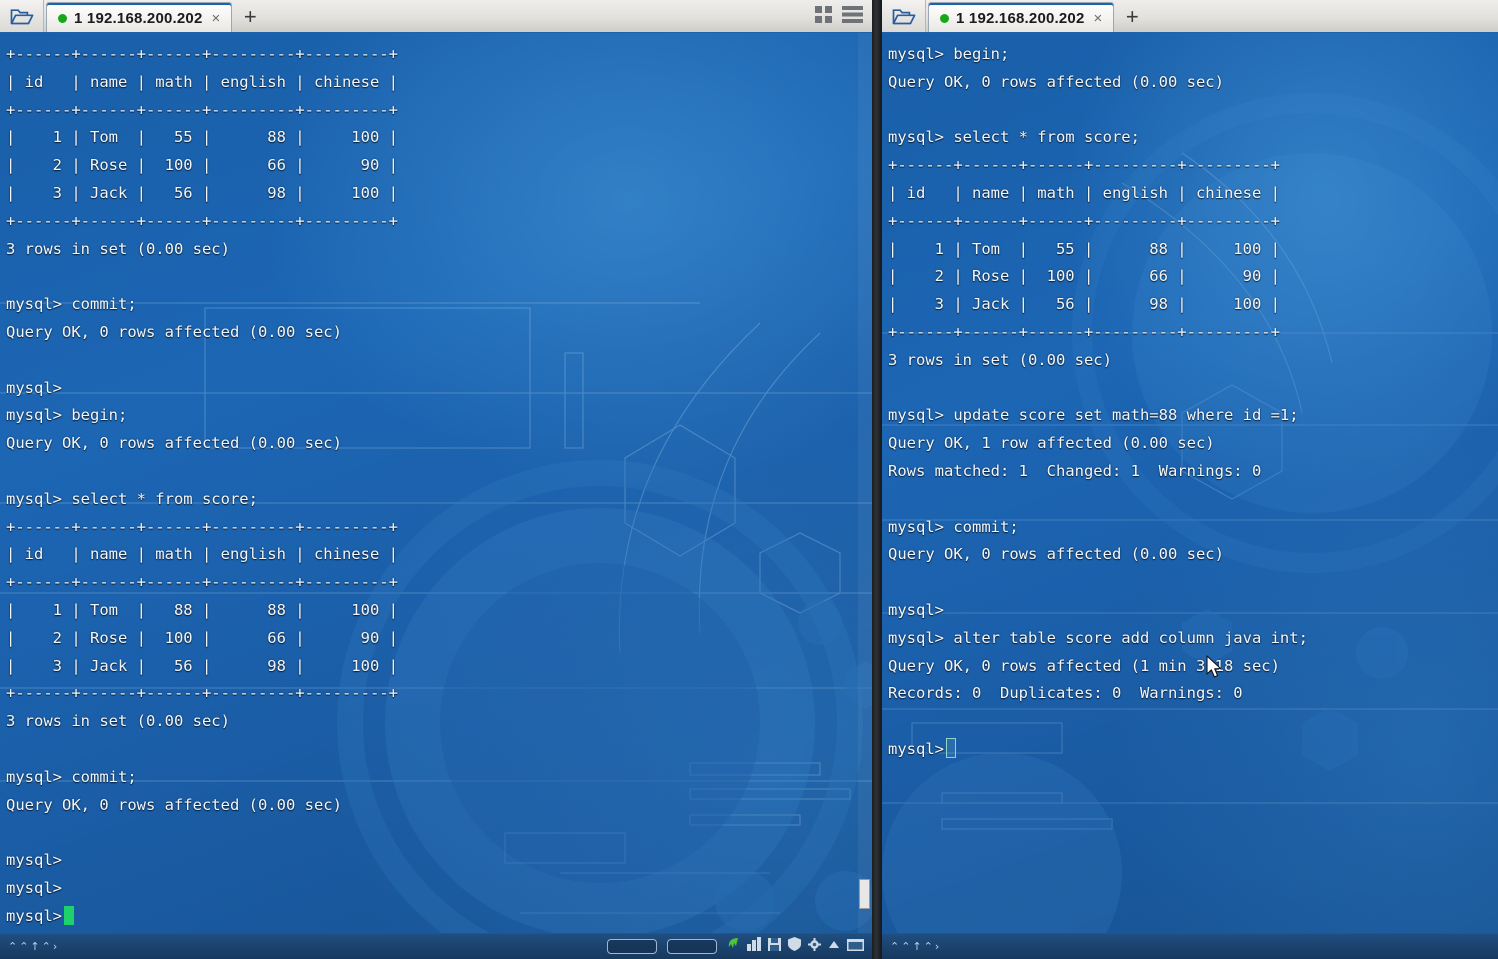 This screenshot has height=959, width=1498. What do you see at coordinates (916, 946) in the screenshot?
I see `right-status-keys: ⌃⌃↑⌃›` at bounding box center [916, 946].